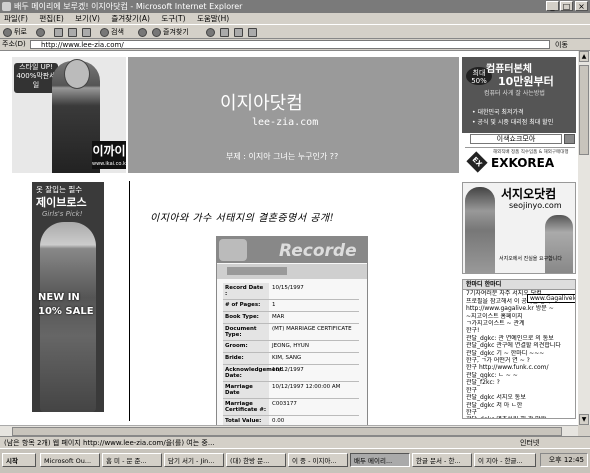 Image resolution: width=590 pixels, height=473 pixels. Describe the element at coordinates (293, 115) in the screenshot. I see `site-banner: 이지아닷컴 lee-zia.com 부제 : 이지아 그녀는 누구인가 ??` at that location.